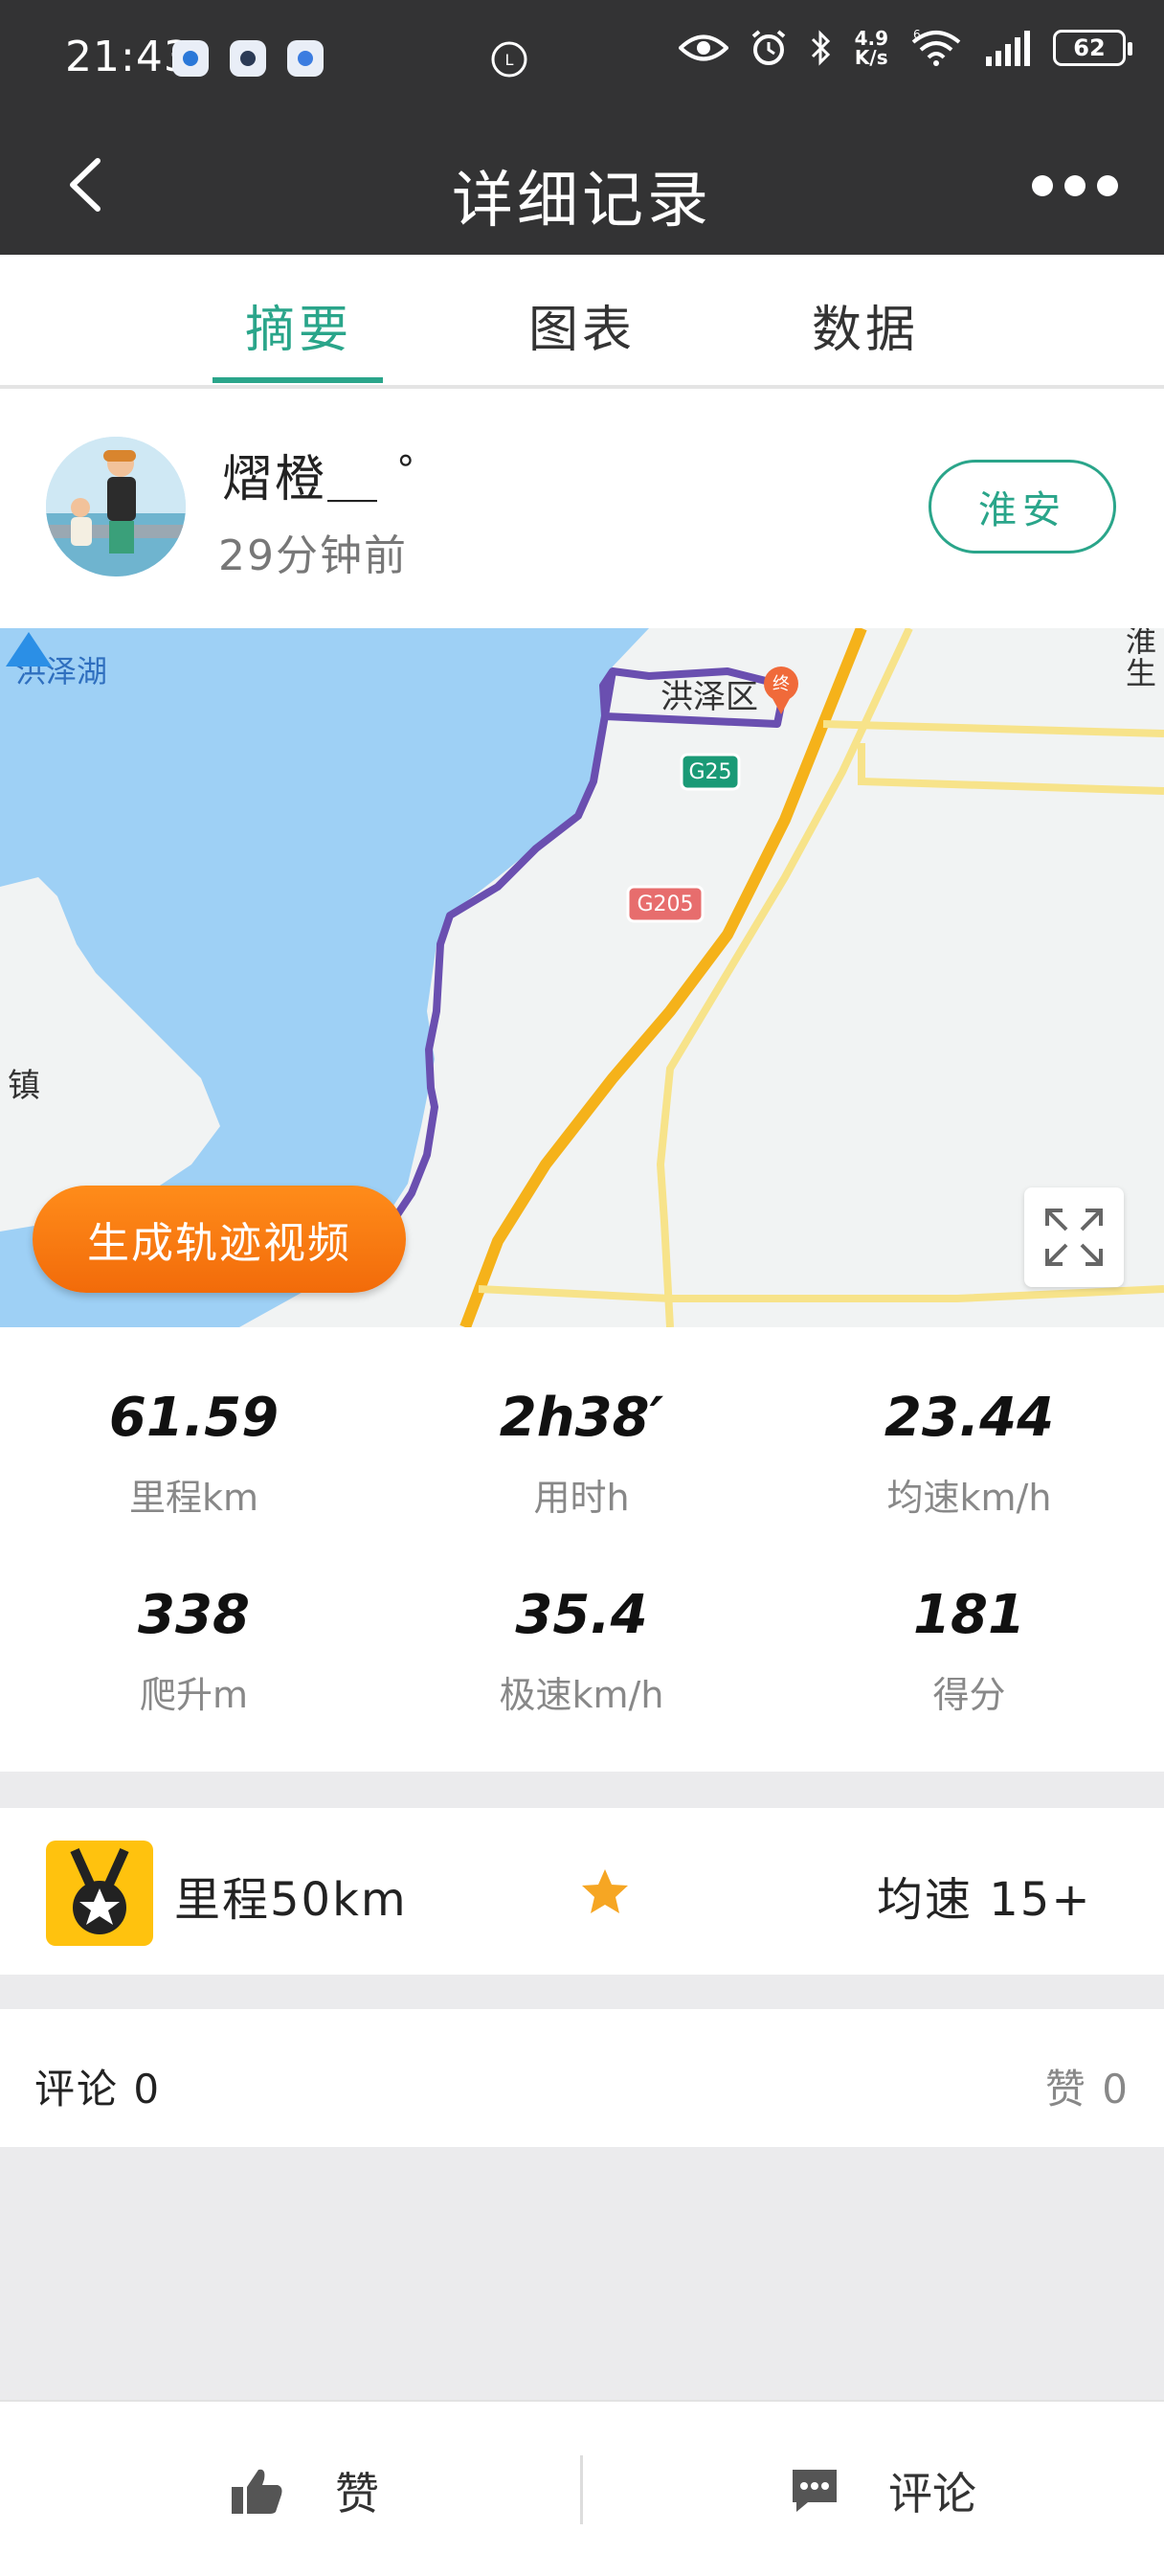 Image resolution: width=1164 pixels, height=2576 pixels. I want to click on fullscreen-button, so click(1074, 1237).